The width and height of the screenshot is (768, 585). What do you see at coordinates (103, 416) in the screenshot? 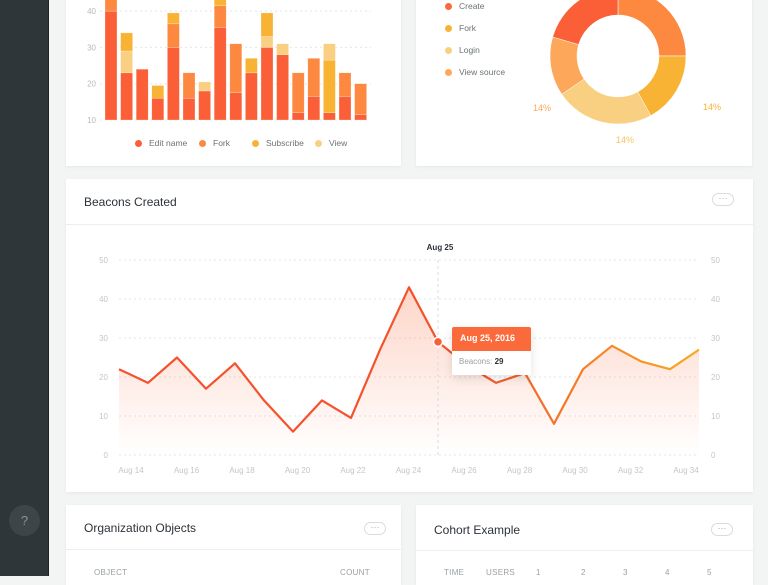
I see `y-tick-label-left: 10` at bounding box center [103, 416].